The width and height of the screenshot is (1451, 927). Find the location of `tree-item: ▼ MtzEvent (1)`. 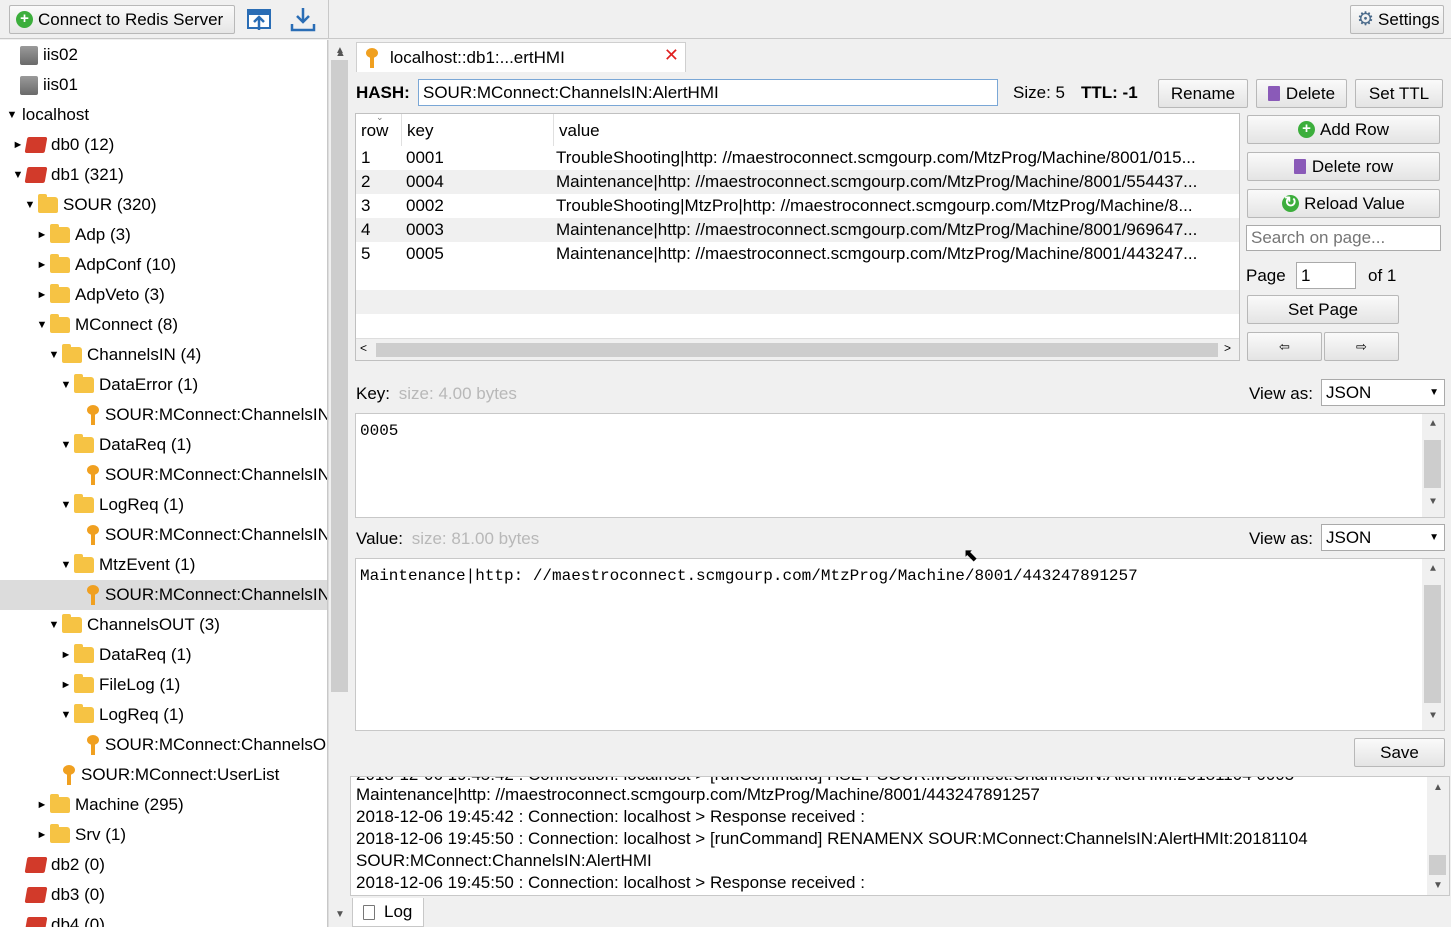

tree-item: ▼ MtzEvent (1) is located at coordinates (163, 565).